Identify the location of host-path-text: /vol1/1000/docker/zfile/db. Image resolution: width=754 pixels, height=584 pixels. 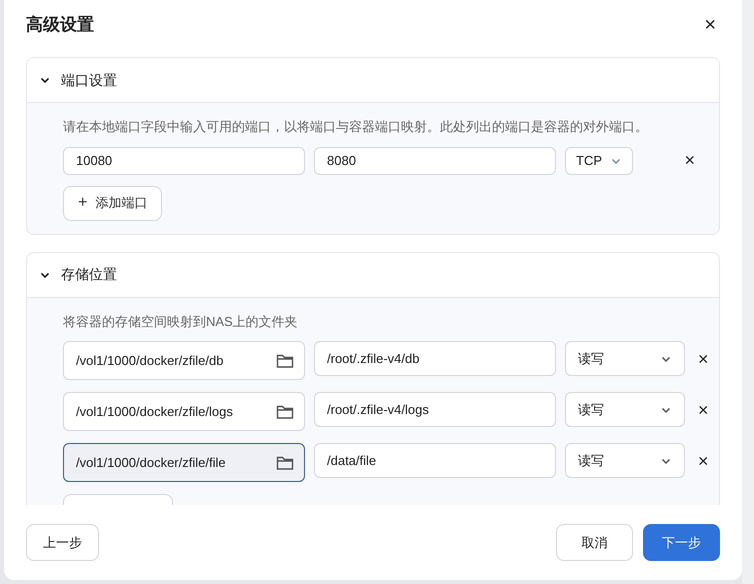
(150, 361).